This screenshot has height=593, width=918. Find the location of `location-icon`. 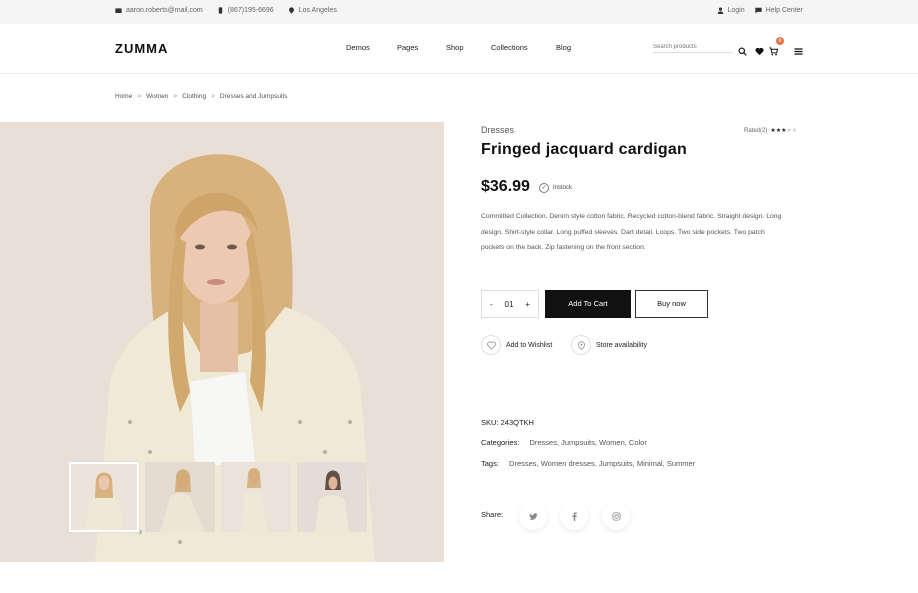

location-icon is located at coordinates (291, 10).